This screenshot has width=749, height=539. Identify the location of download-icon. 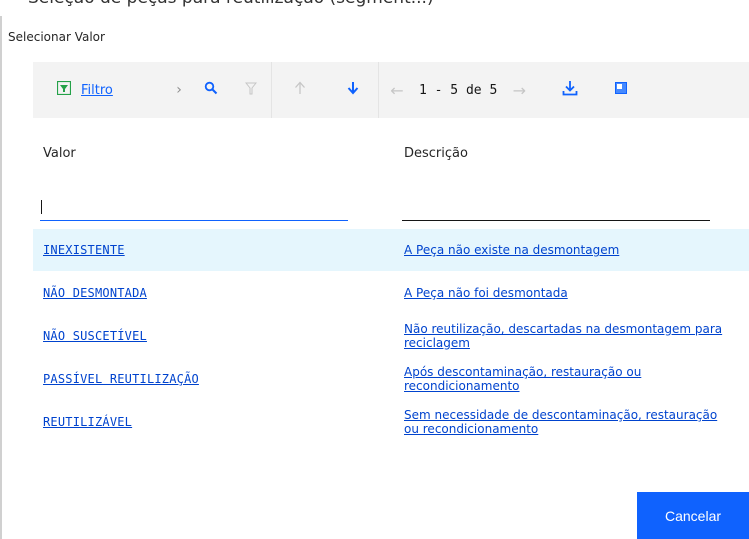
(570, 90).